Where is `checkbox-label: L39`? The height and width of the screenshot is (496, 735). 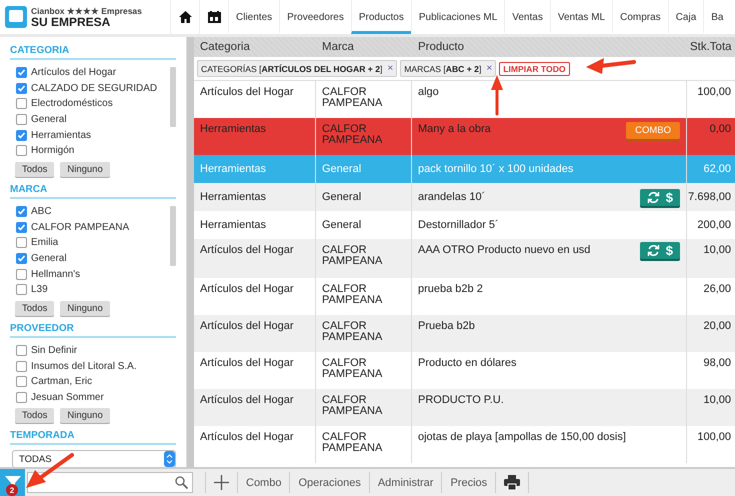
checkbox-label: L39 is located at coordinates (39, 290).